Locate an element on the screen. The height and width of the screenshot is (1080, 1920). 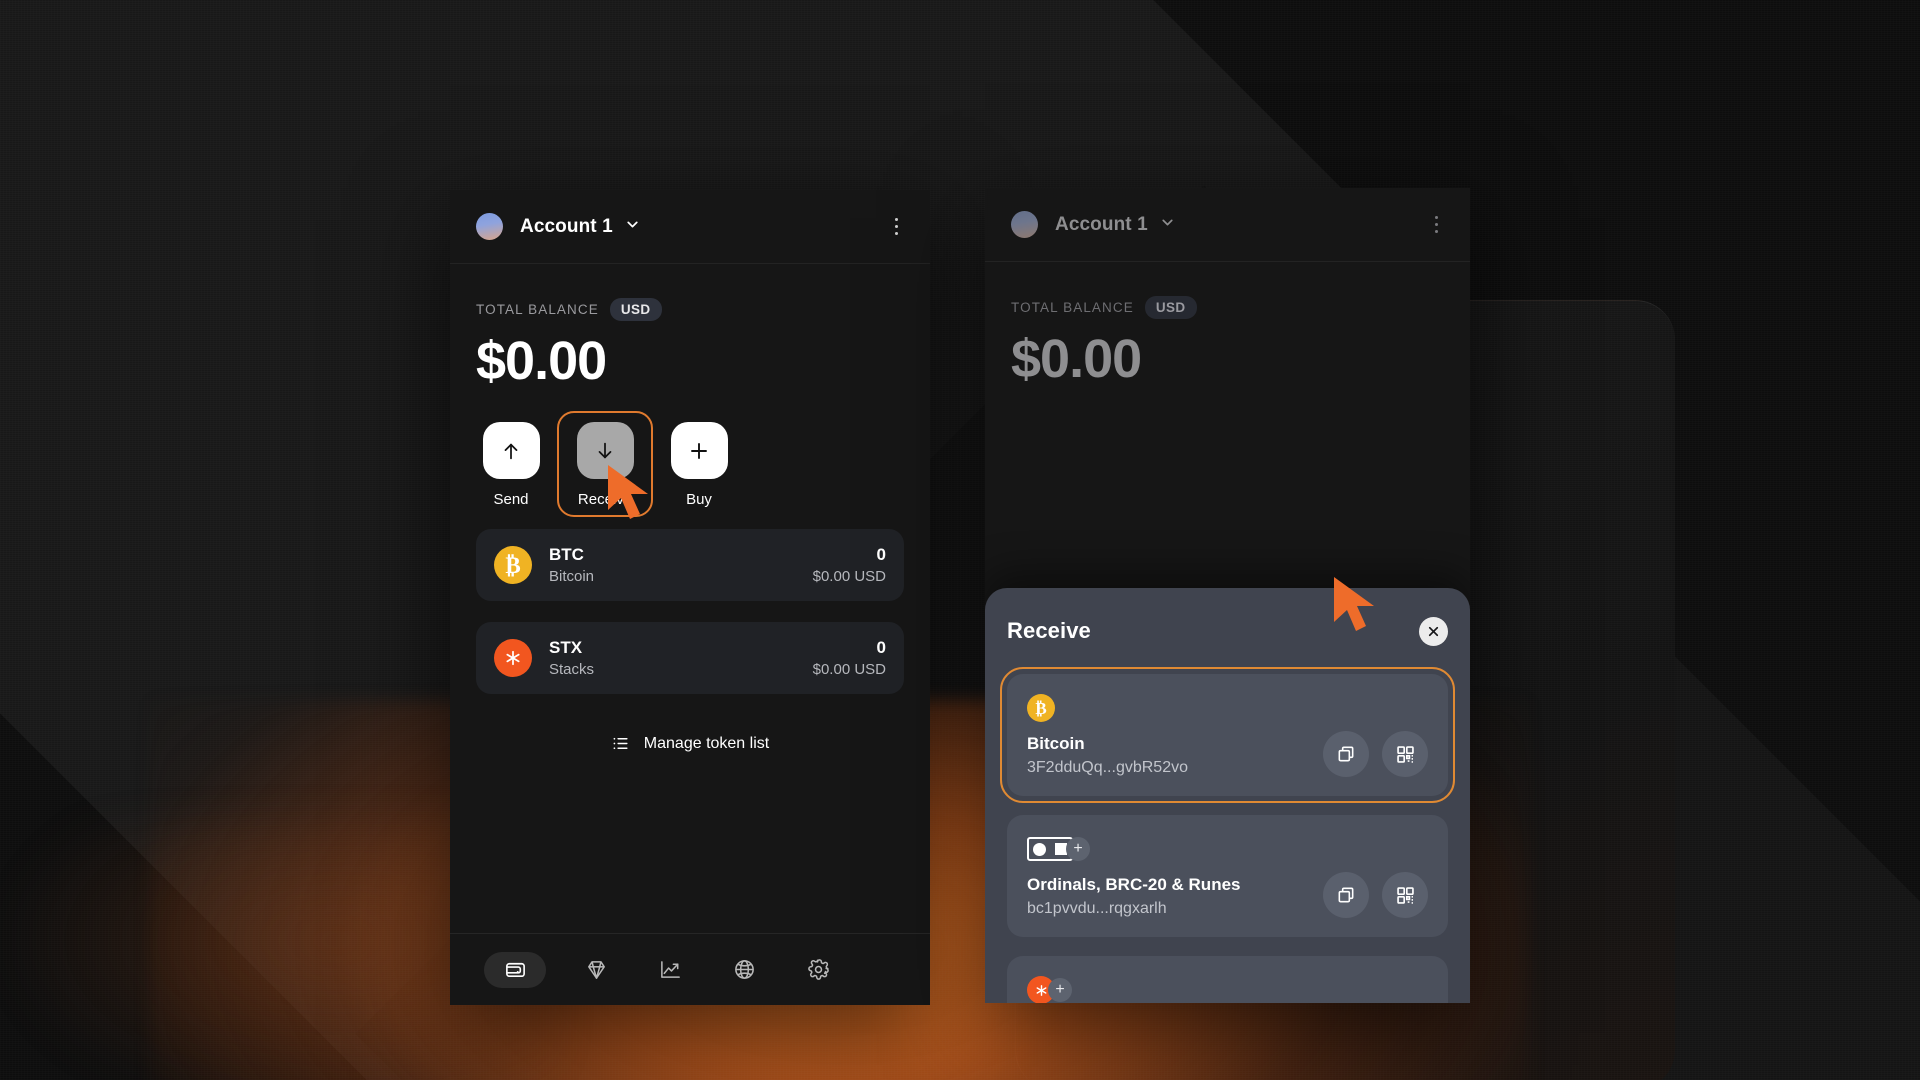
close-icon is located at coordinates (1433, 631).